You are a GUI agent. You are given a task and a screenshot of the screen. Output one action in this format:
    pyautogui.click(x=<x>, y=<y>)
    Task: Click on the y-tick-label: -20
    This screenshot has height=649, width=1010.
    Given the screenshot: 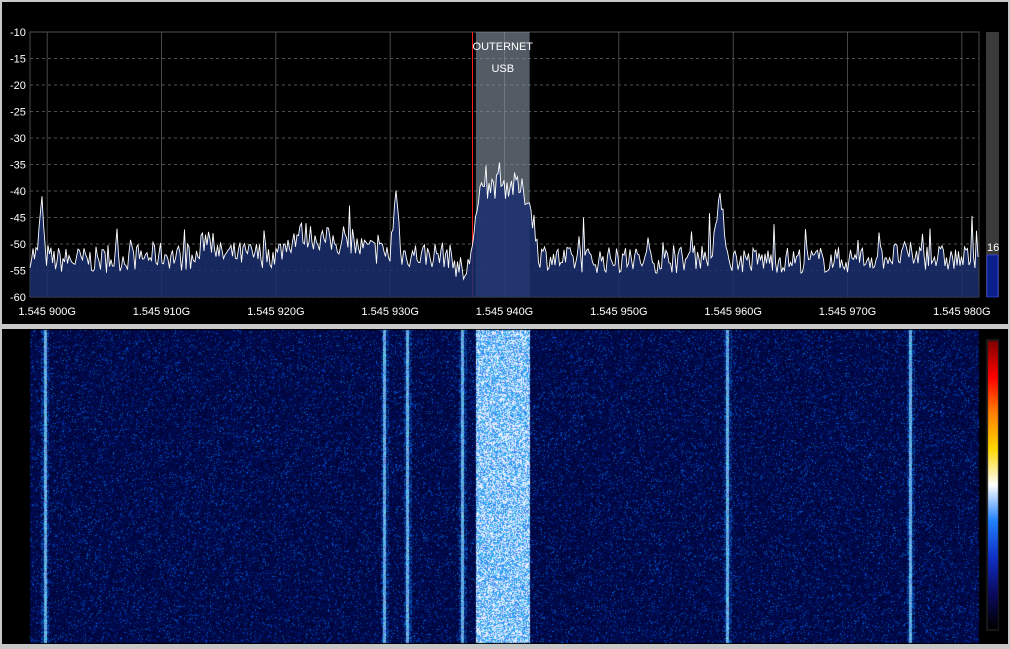 What is the action you would take?
    pyautogui.click(x=18, y=86)
    